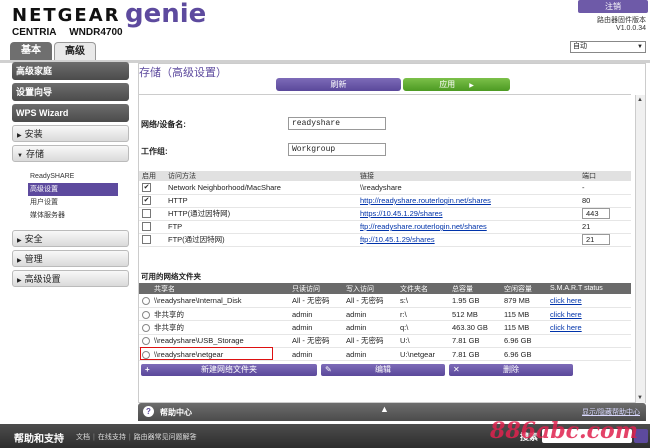 The height and width of the screenshot is (448, 650). What do you see at coordinates (384, 409) in the screenshot?
I see `expand-up-icon: ▲` at bounding box center [384, 409].